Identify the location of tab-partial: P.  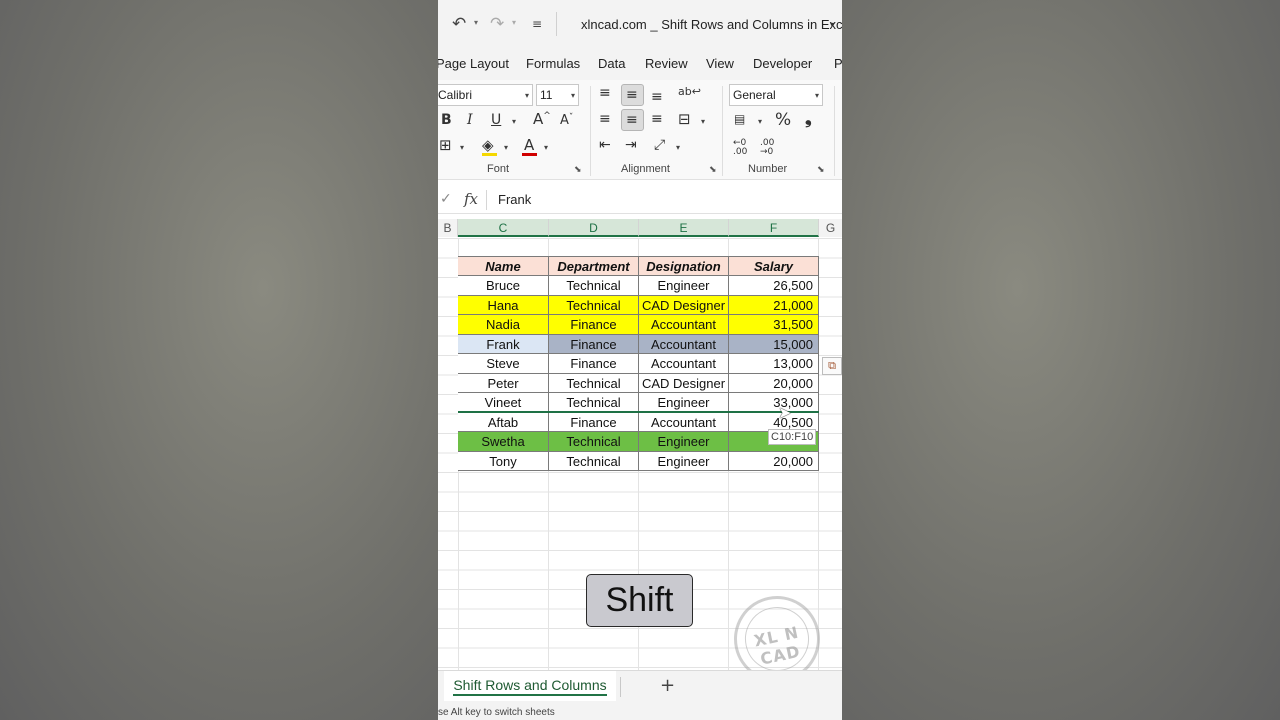
(838, 63).